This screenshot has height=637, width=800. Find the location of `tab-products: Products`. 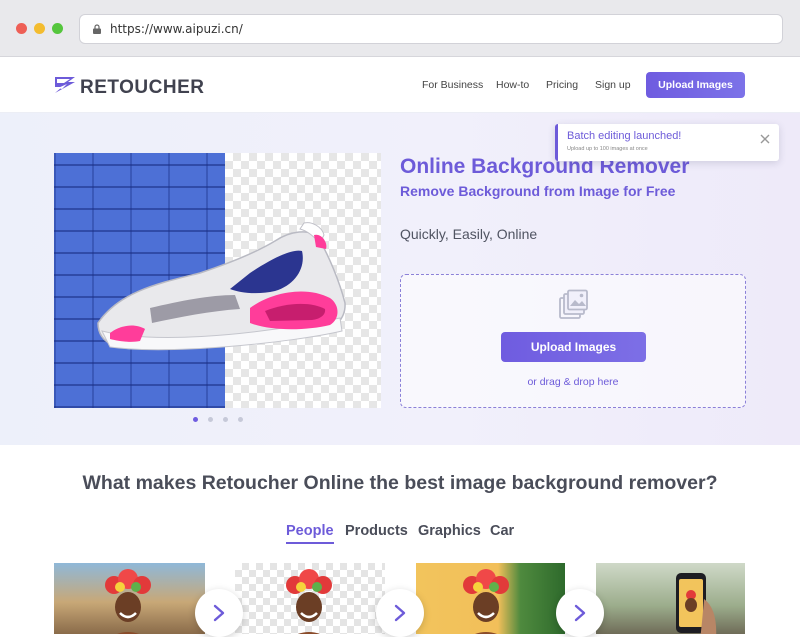

tab-products: Products is located at coordinates (376, 531).